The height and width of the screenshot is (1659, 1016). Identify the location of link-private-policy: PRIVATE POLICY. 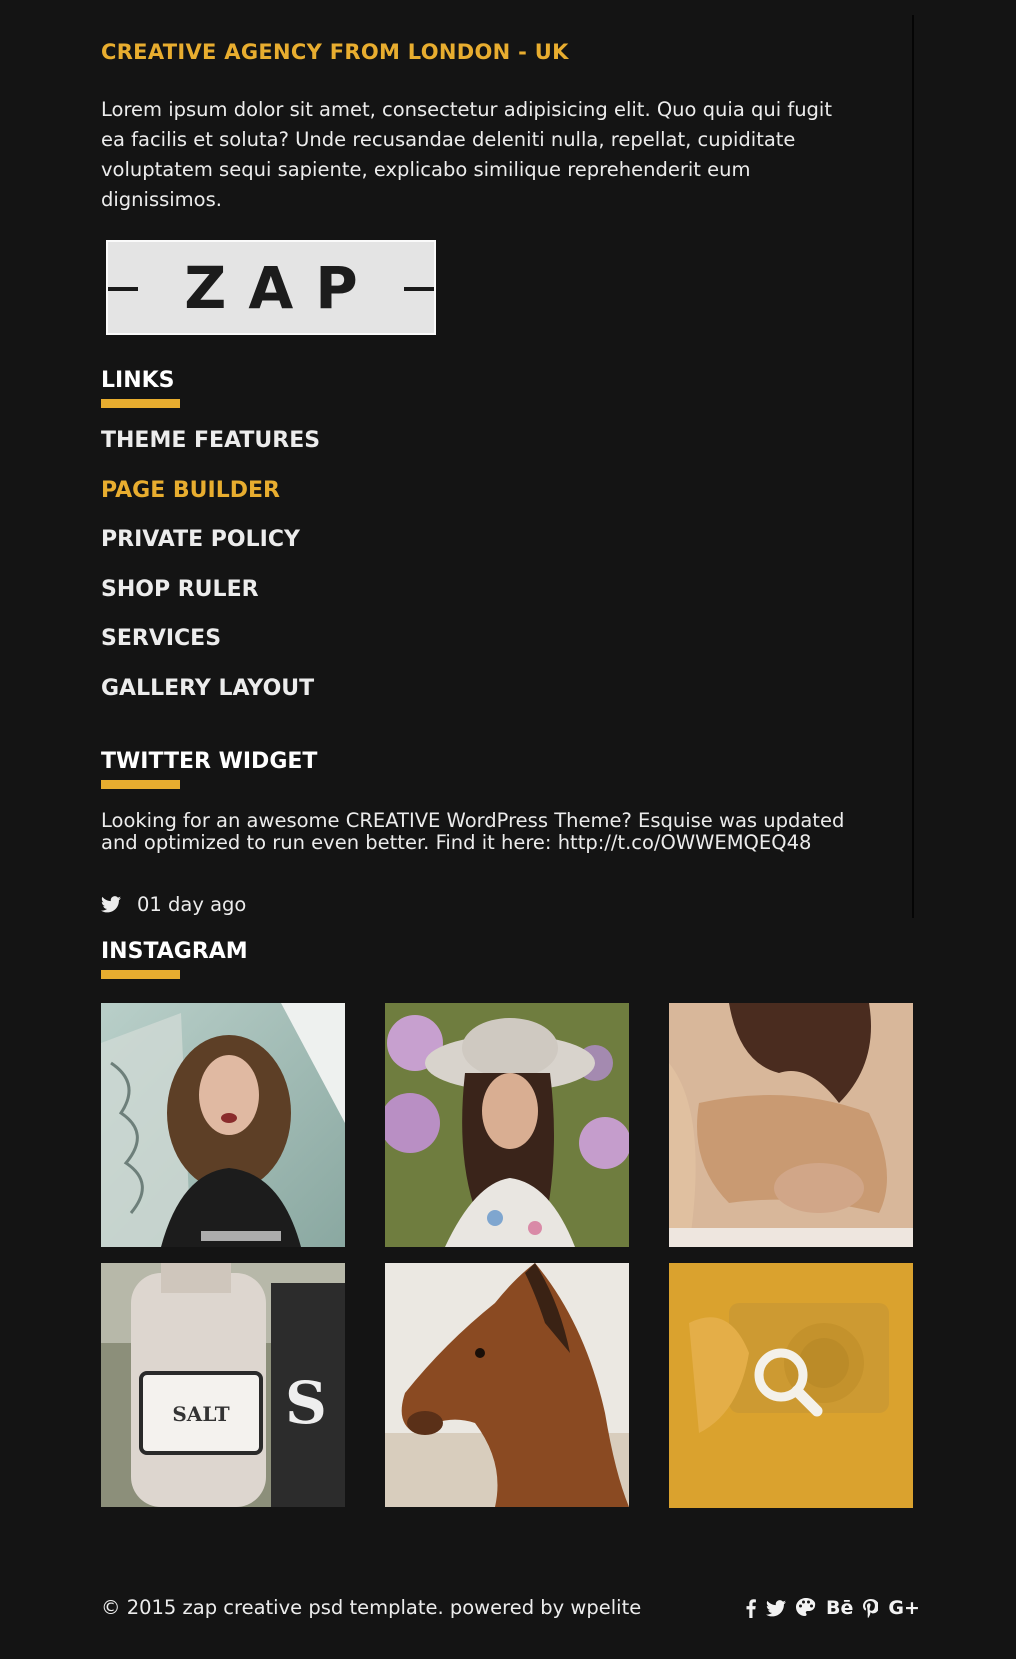
(200, 539).